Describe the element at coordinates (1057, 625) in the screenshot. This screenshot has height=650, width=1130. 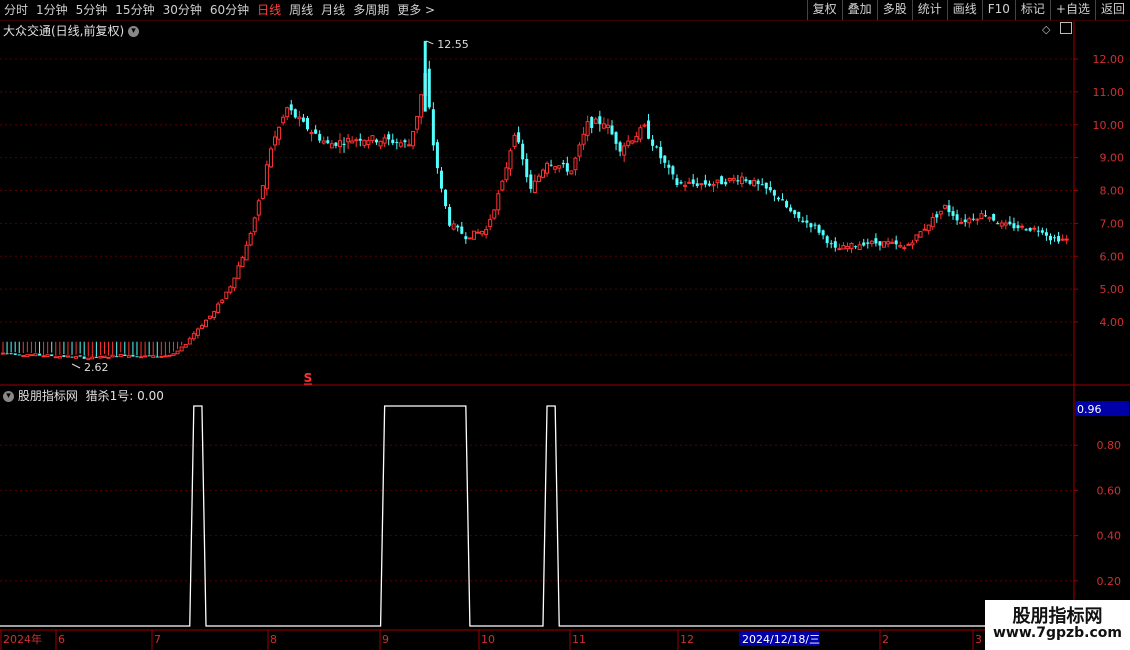
I see `watermark-logo: 股朋指标网 www.7gpzb.com` at that location.